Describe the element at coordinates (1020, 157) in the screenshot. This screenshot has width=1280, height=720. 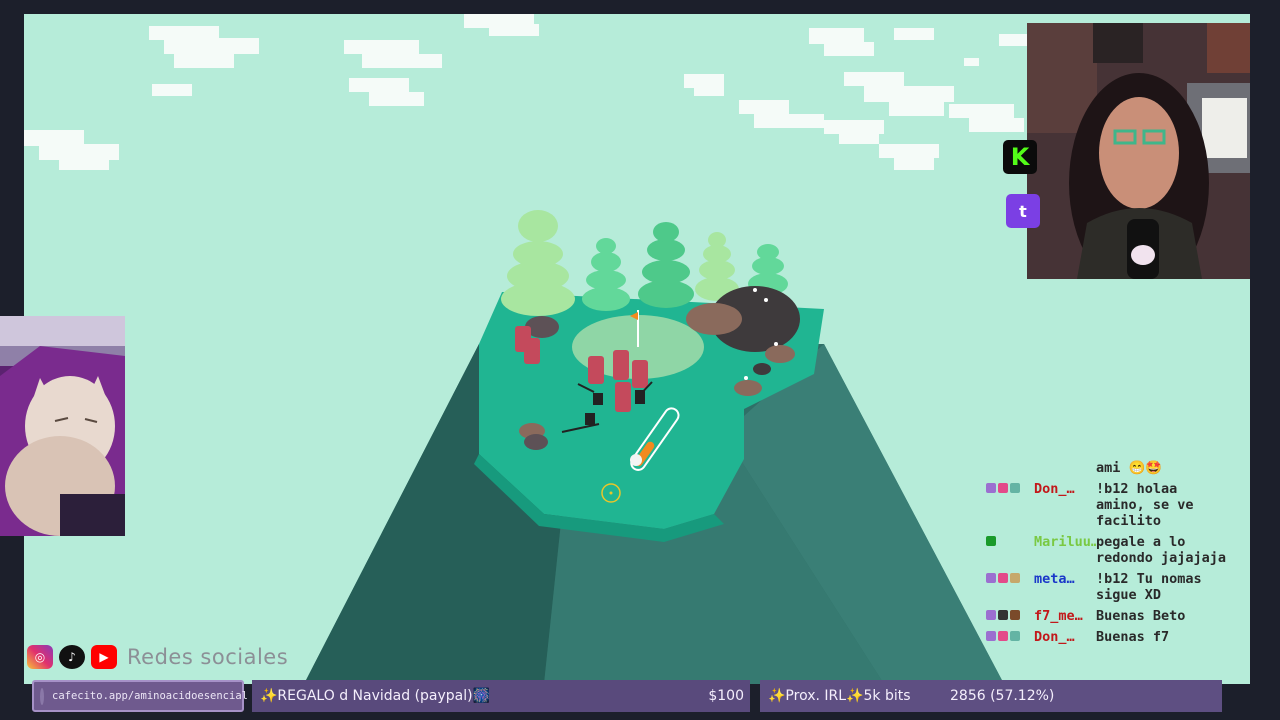
I see `kick-icon: K` at that location.